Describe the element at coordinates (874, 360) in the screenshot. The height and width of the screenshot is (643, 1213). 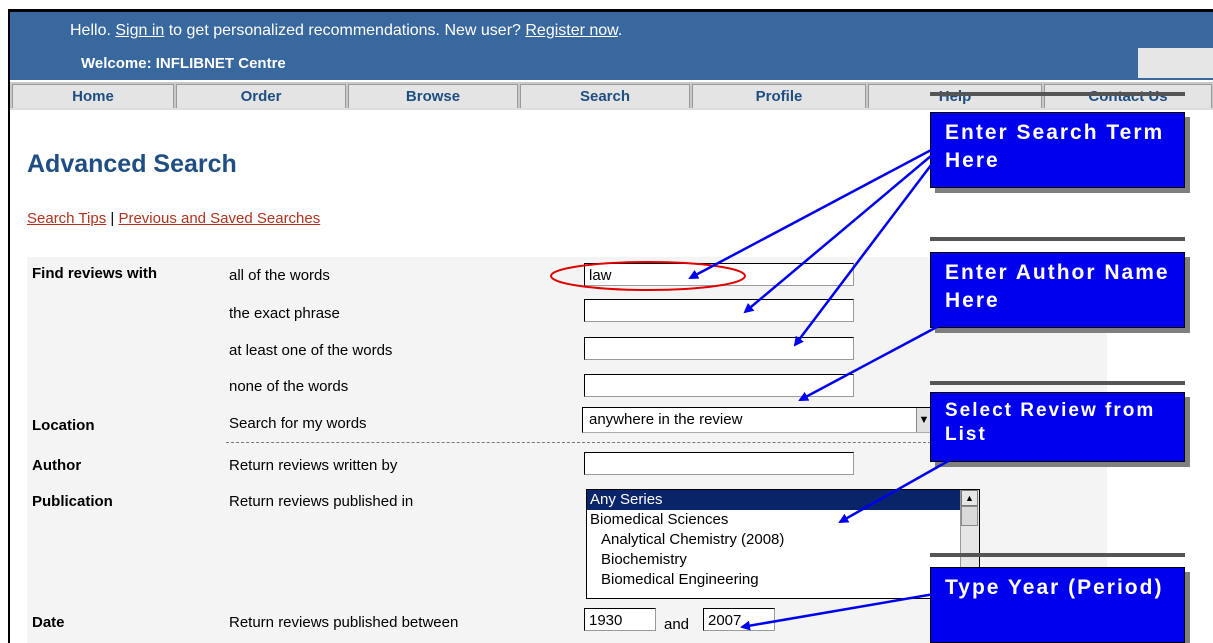
I see `arrow-author` at that location.